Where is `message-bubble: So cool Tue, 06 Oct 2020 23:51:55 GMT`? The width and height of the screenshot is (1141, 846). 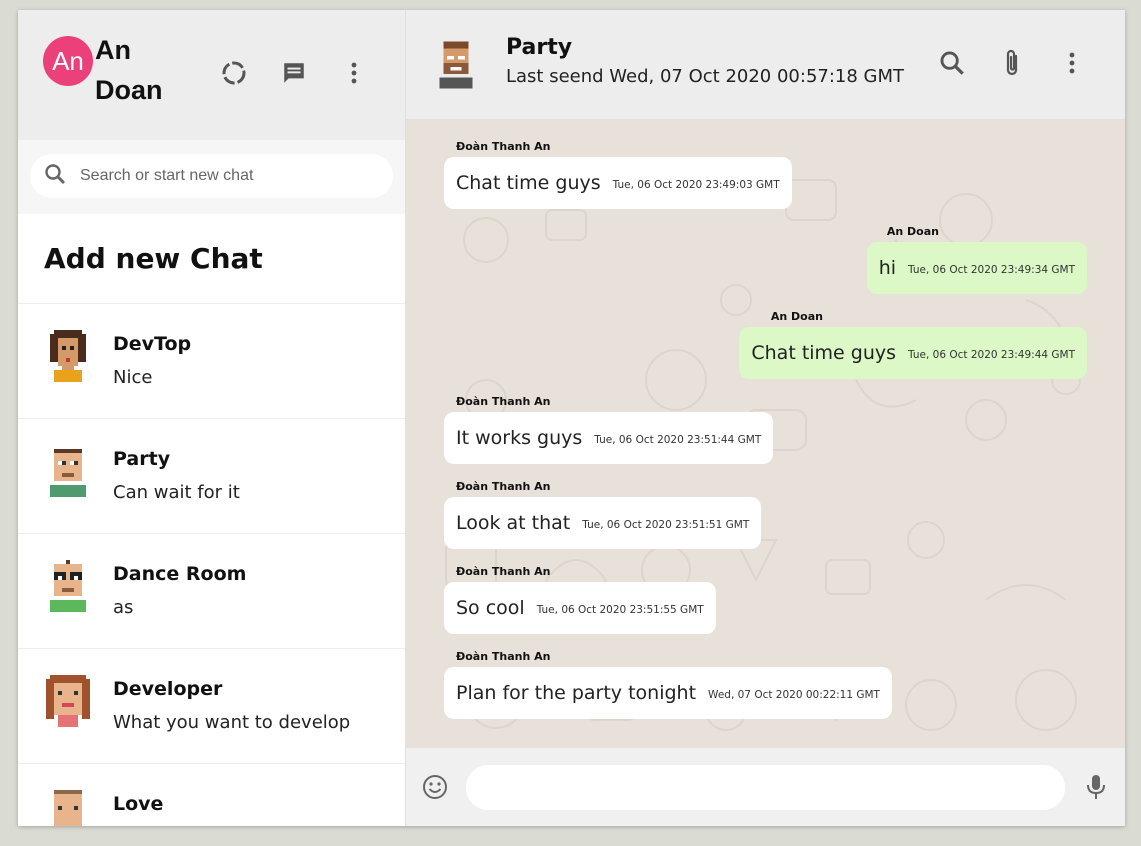
message-bubble: So cool Tue, 06 Oct 2020 23:51:55 GMT is located at coordinates (580, 608).